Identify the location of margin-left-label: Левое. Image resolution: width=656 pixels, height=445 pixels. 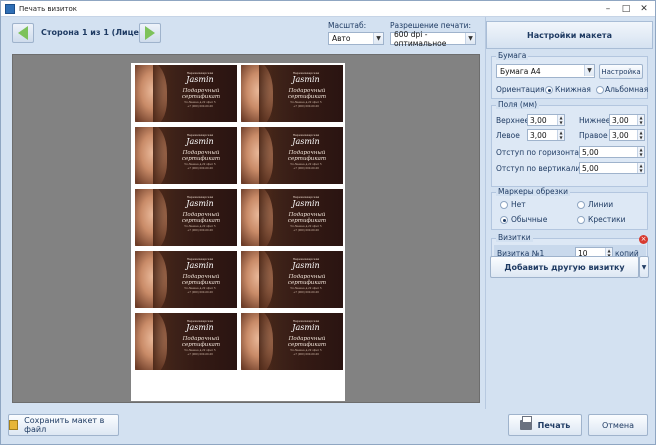
(508, 135).